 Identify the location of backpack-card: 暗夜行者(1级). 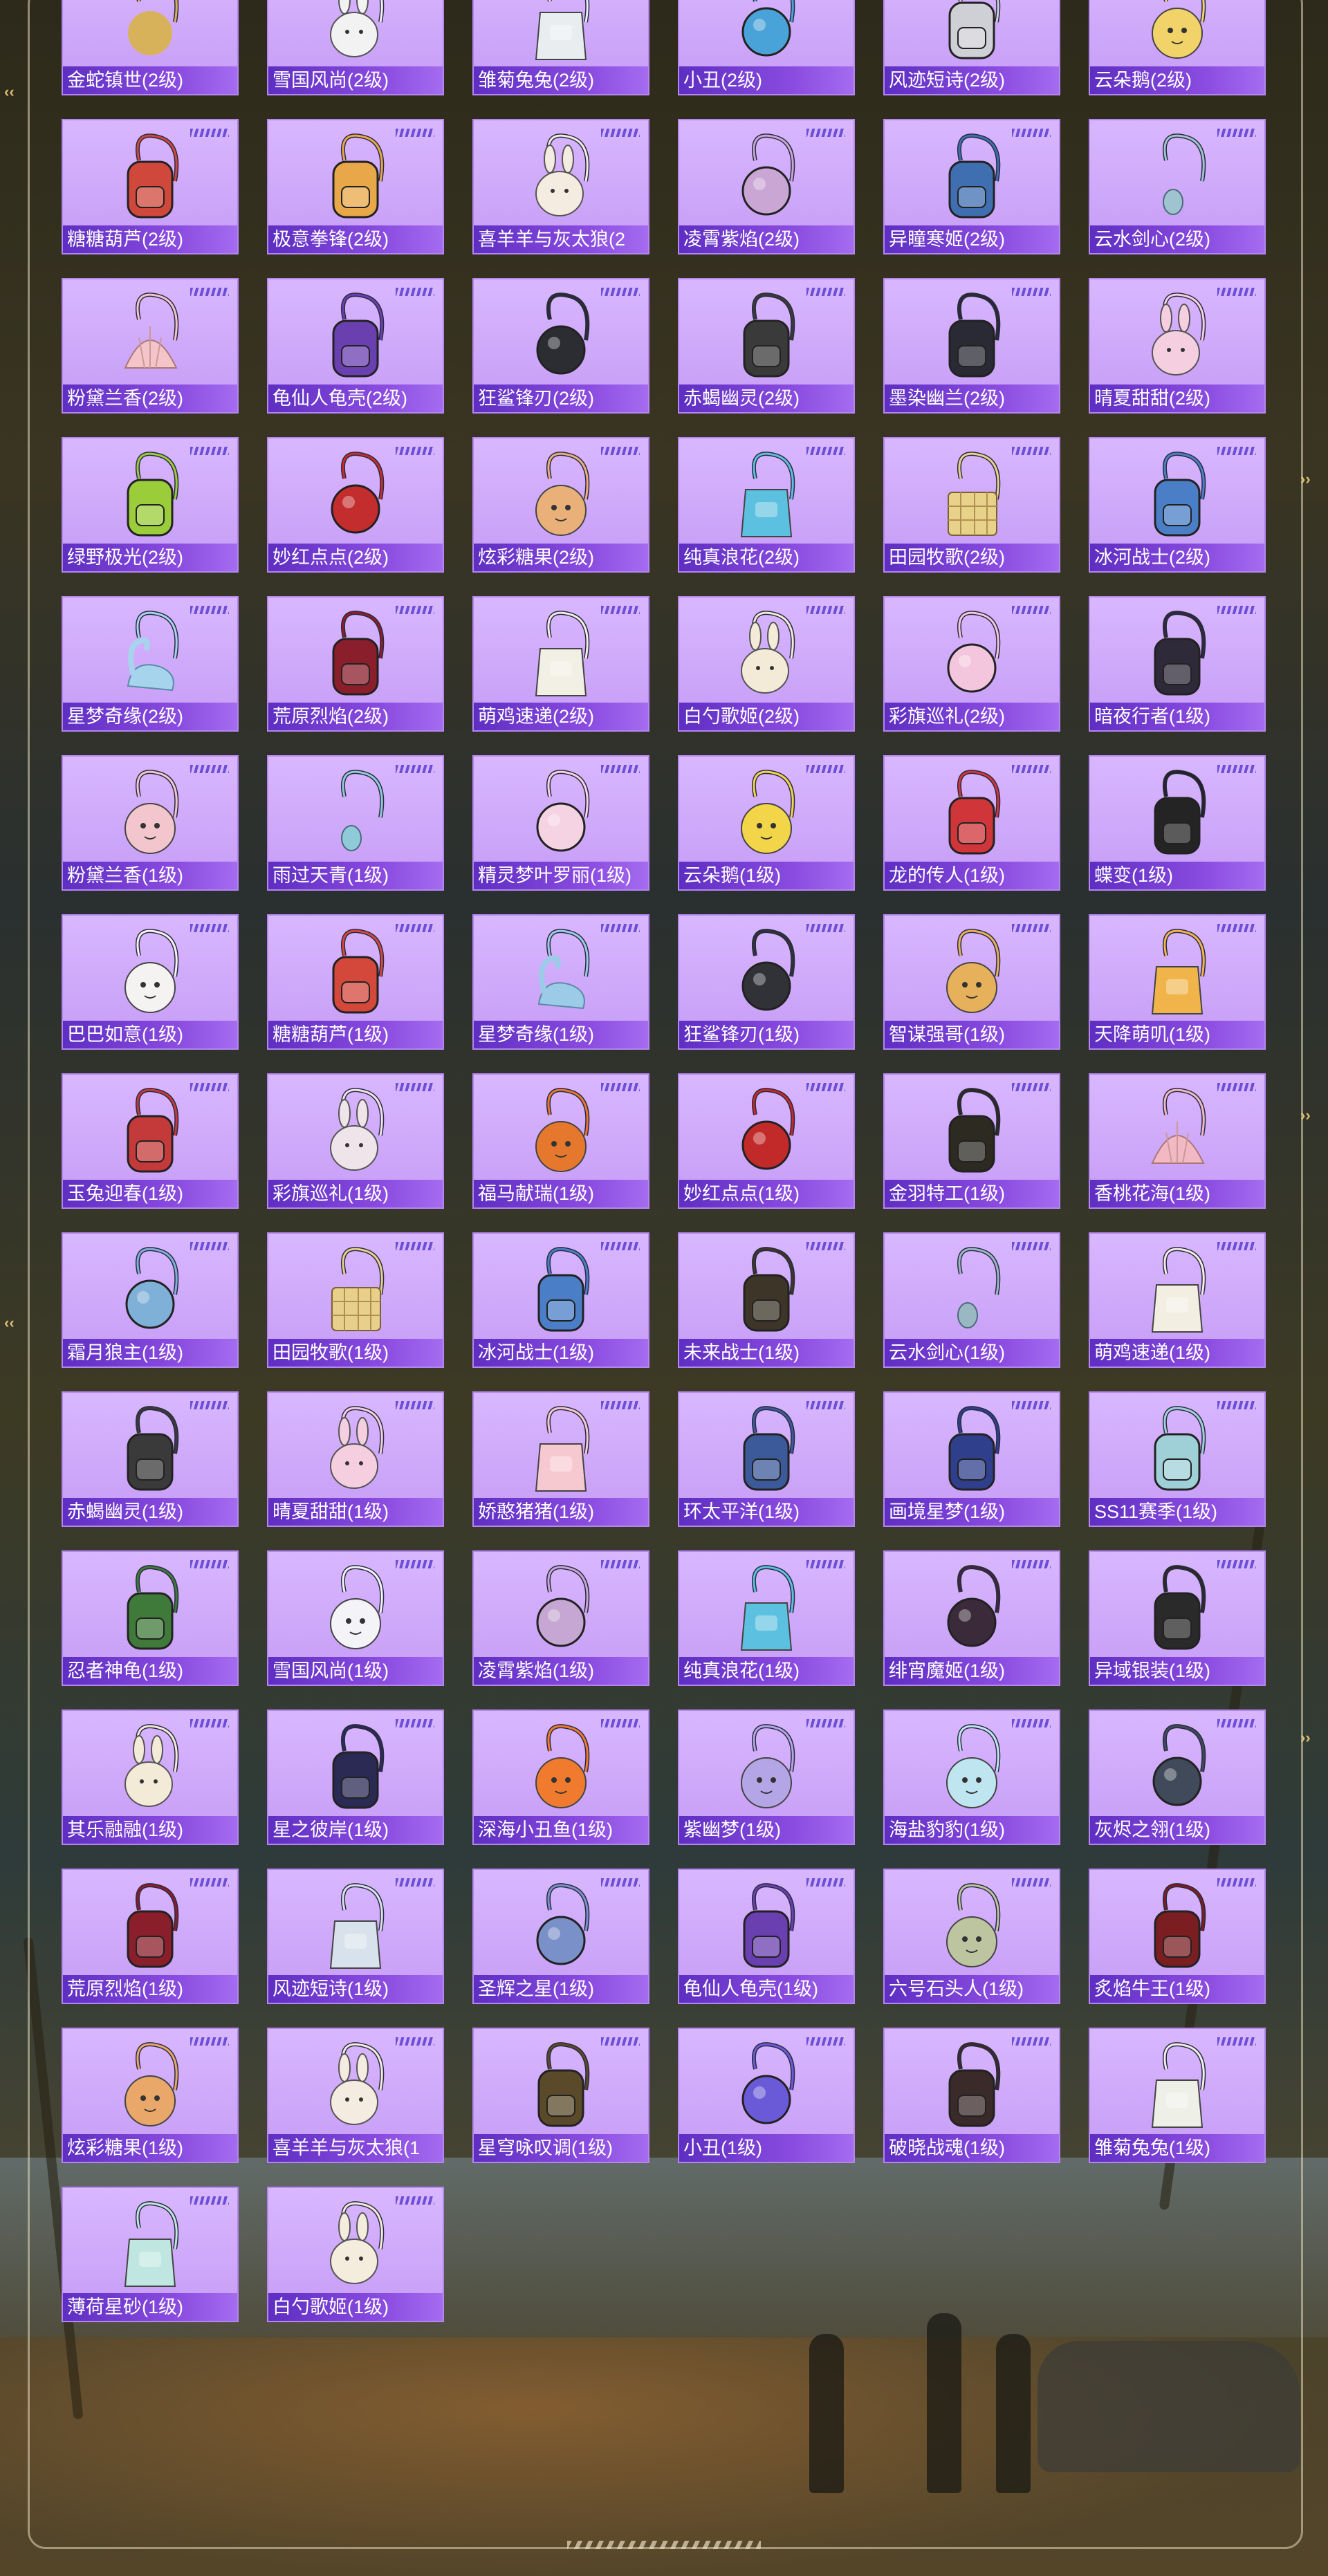
(1177, 664).